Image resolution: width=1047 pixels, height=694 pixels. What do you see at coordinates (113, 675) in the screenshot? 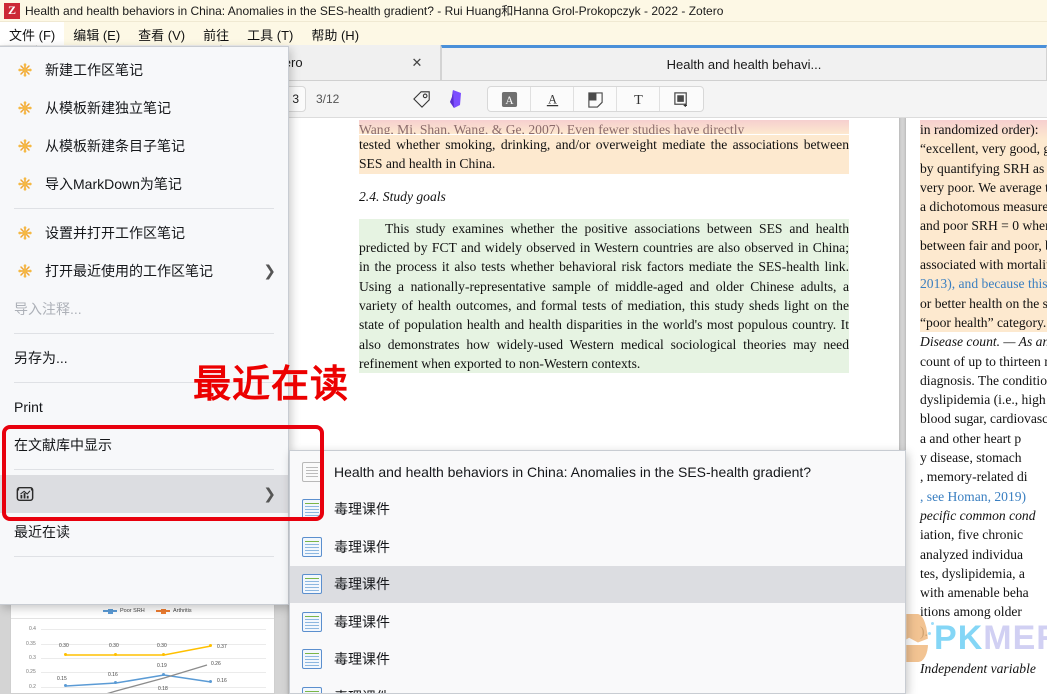
I see `chart-point-label: 0.16` at bounding box center [113, 675].